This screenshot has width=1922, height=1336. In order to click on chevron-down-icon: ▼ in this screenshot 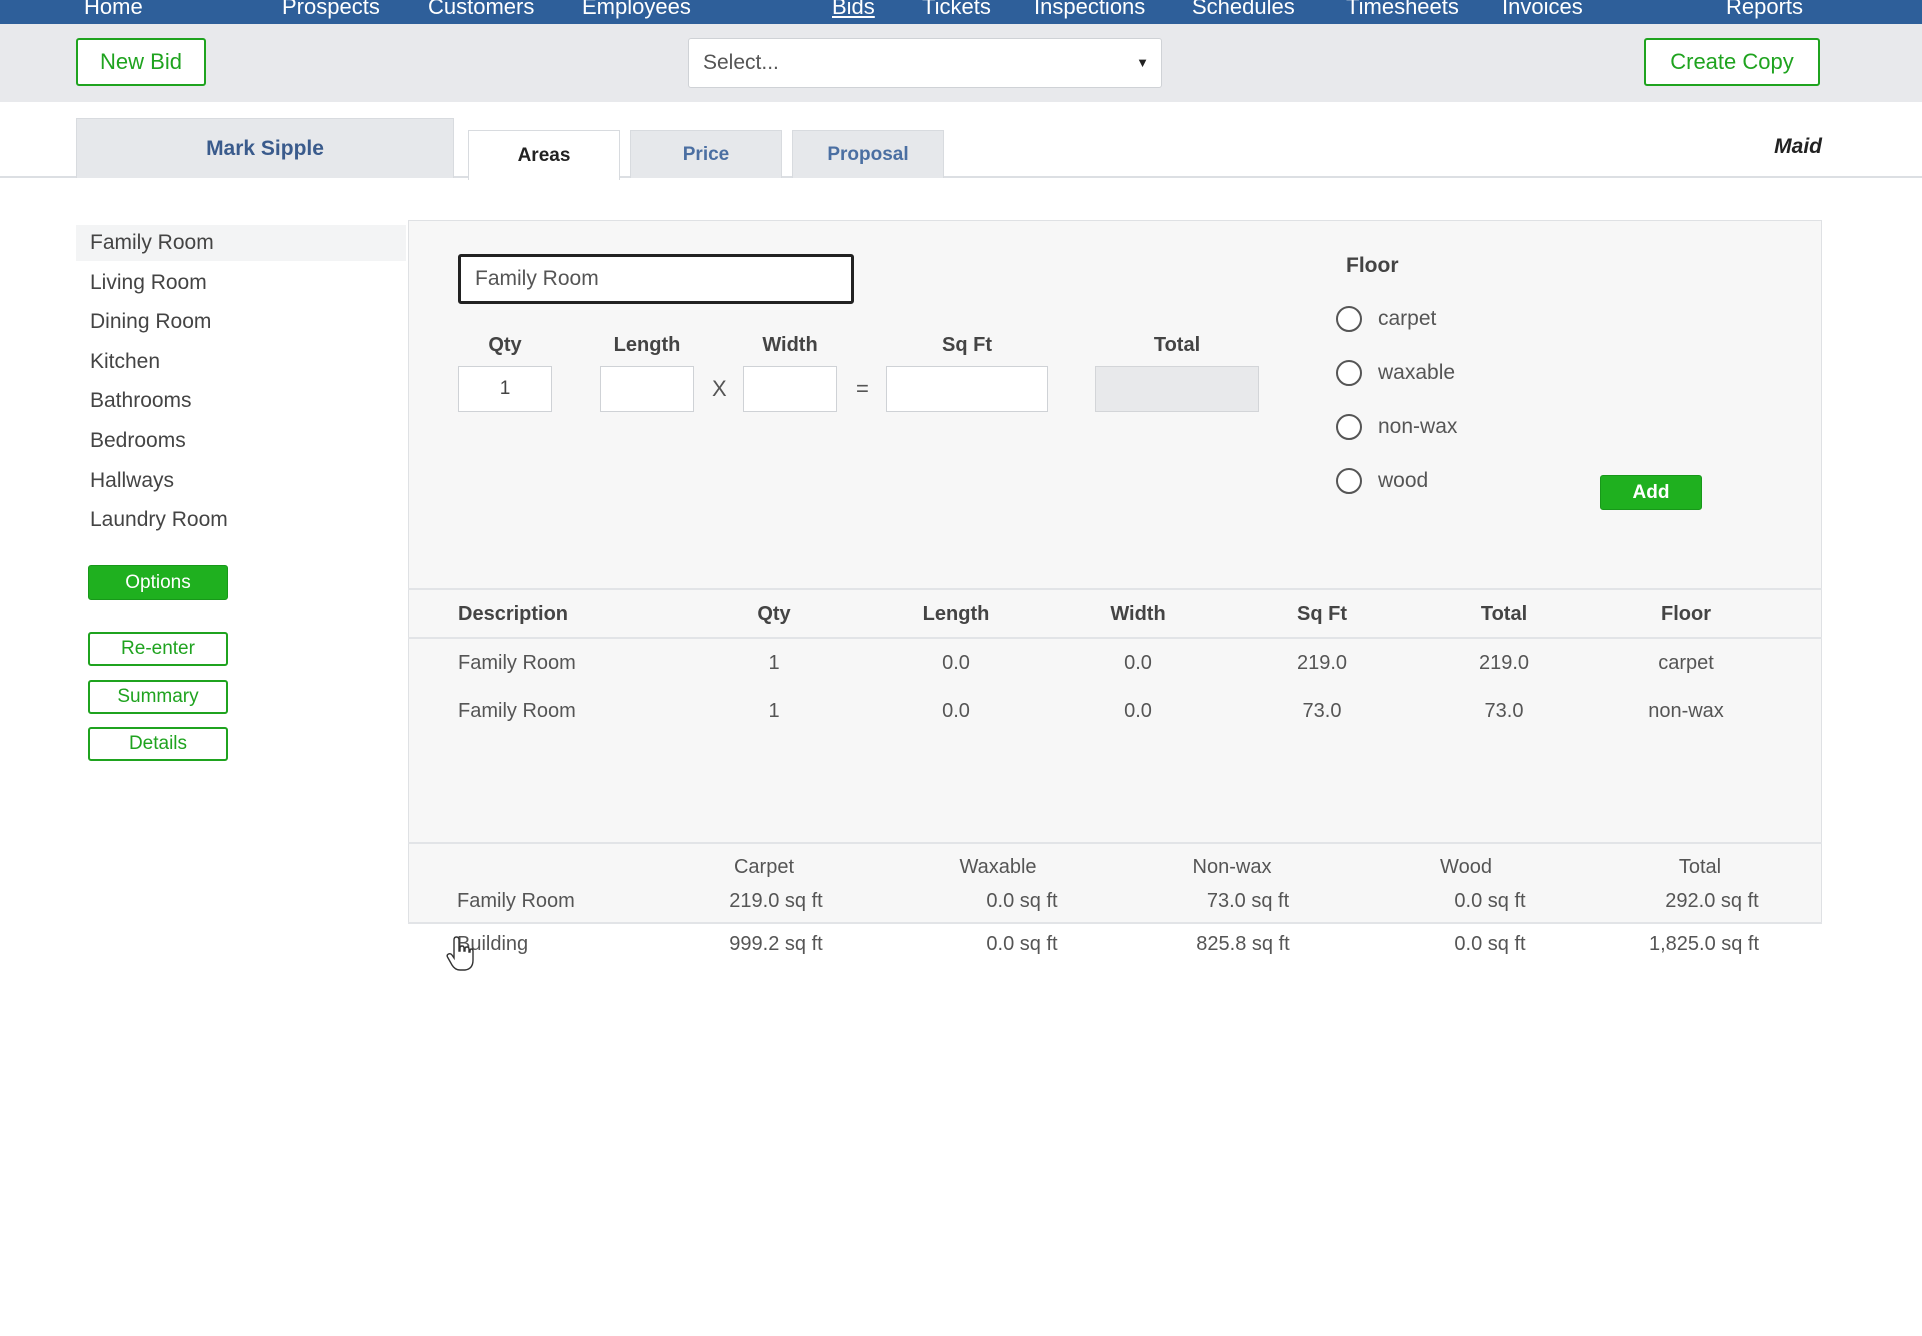, I will do `click(1142, 62)`.